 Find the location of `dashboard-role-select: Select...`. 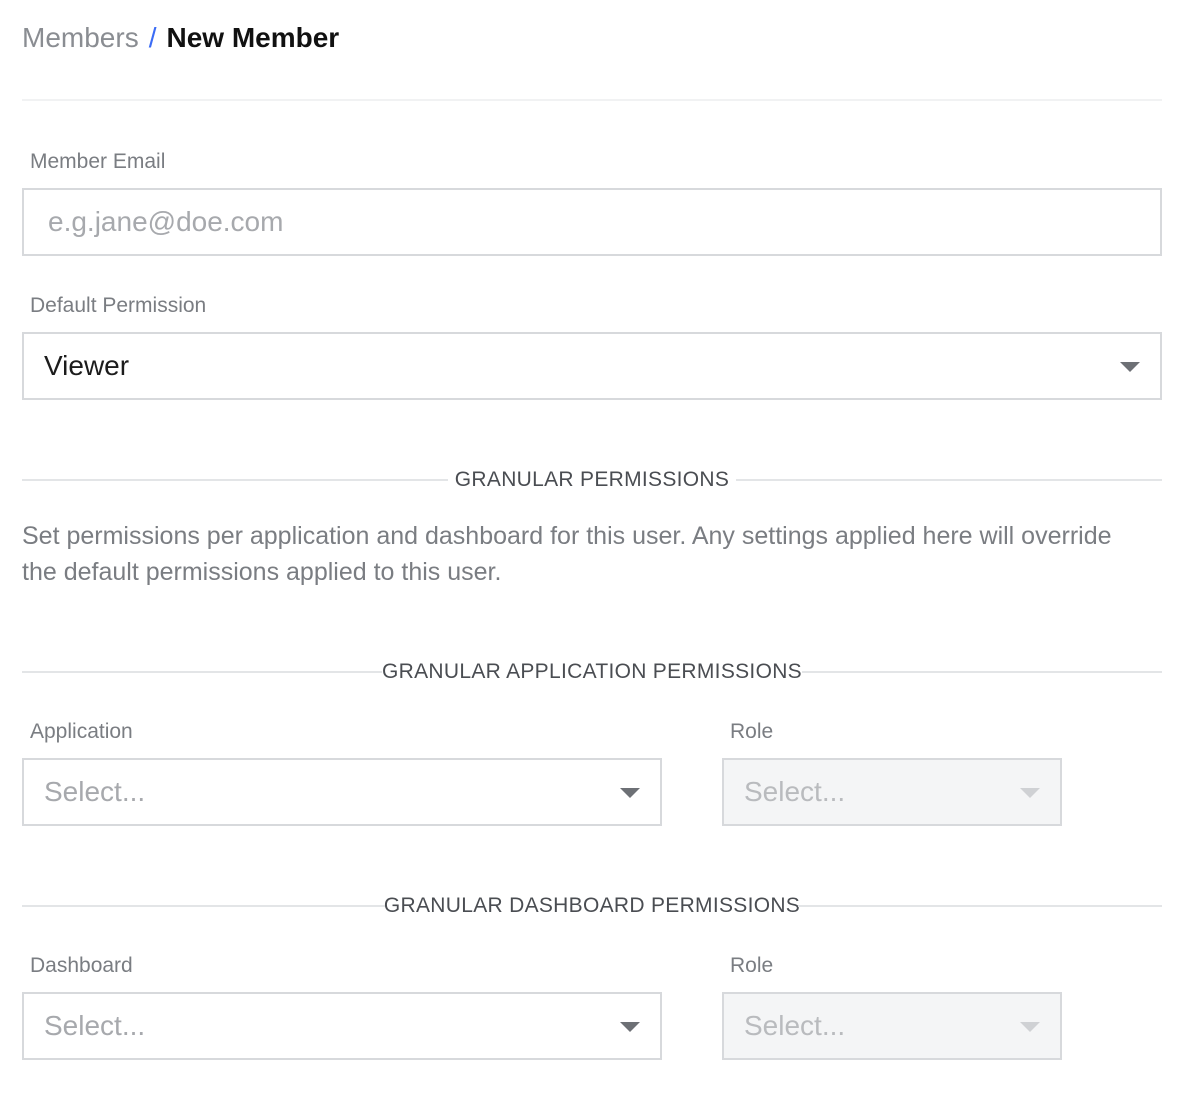

dashboard-role-select: Select... is located at coordinates (892, 1026).